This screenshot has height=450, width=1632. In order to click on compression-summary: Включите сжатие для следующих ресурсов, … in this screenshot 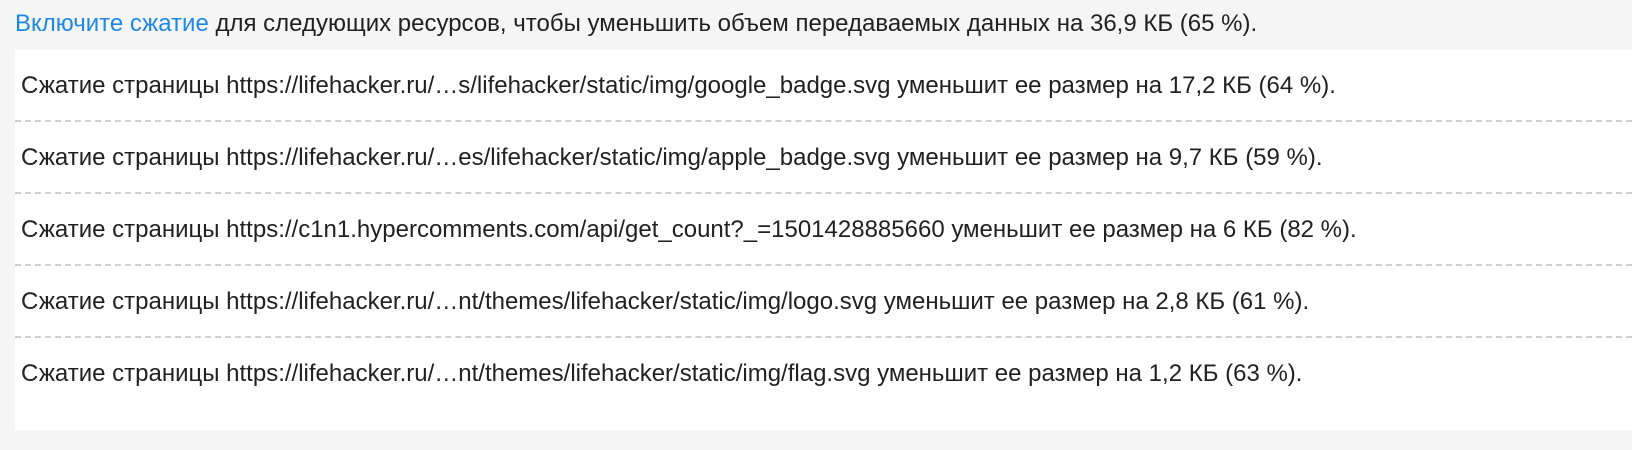, I will do `click(636, 24)`.